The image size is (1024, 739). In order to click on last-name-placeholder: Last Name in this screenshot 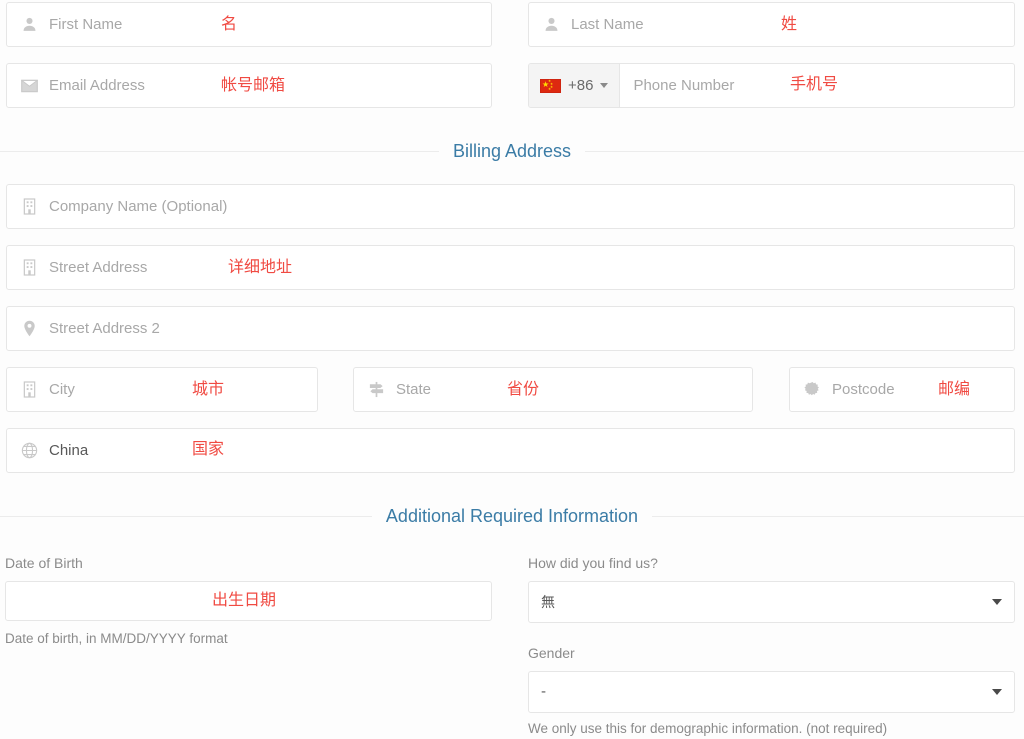, I will do `click(607, 24)`.